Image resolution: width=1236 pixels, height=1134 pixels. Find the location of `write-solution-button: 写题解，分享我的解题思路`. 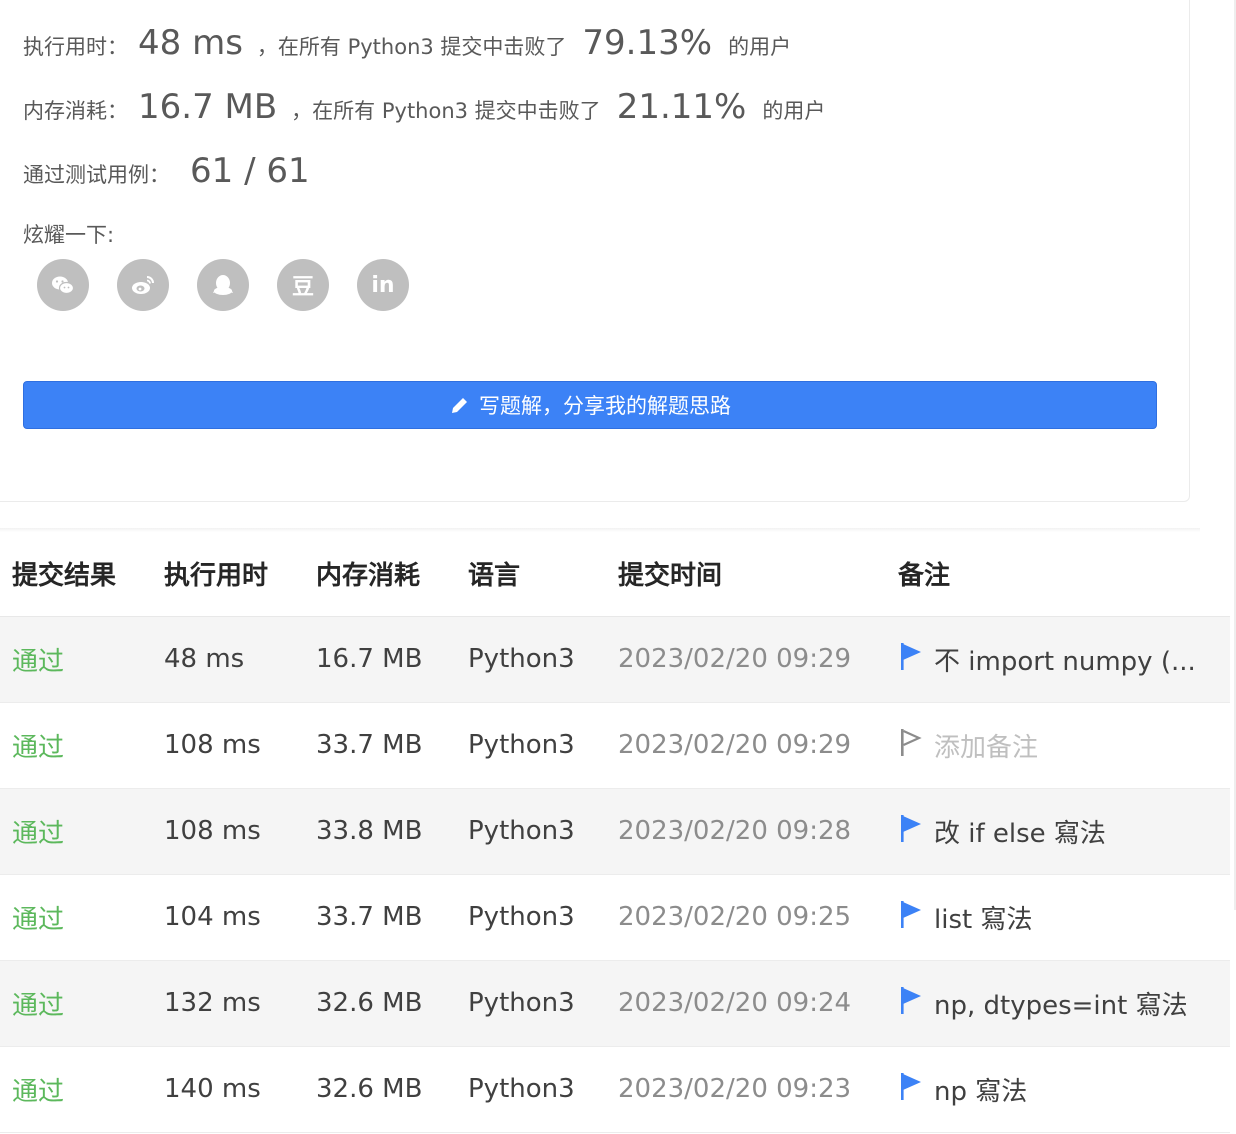

write-solution-button: 写题解，分享我的解题思路 is located at coordinates (590, 405).